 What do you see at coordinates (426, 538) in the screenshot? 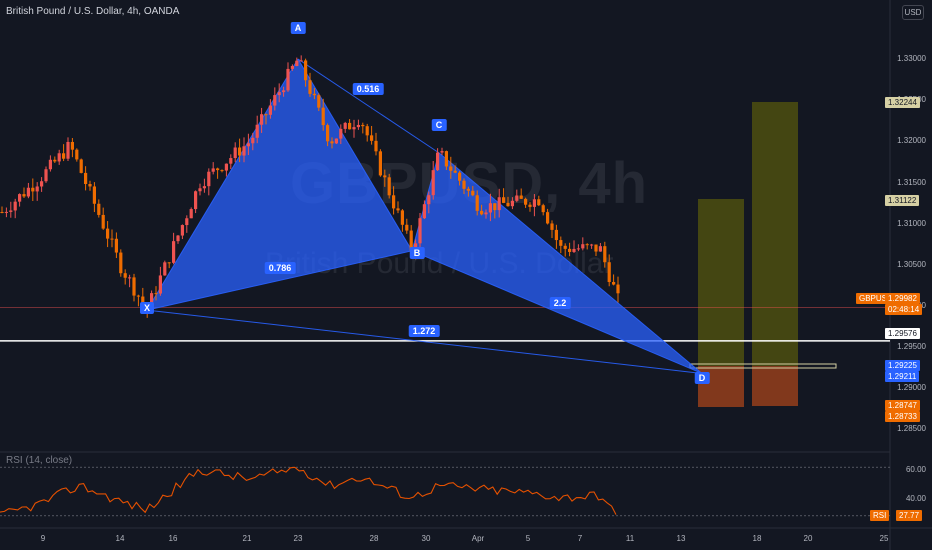
I see `time-axis-label: 30` at bounding box center [426, 538].